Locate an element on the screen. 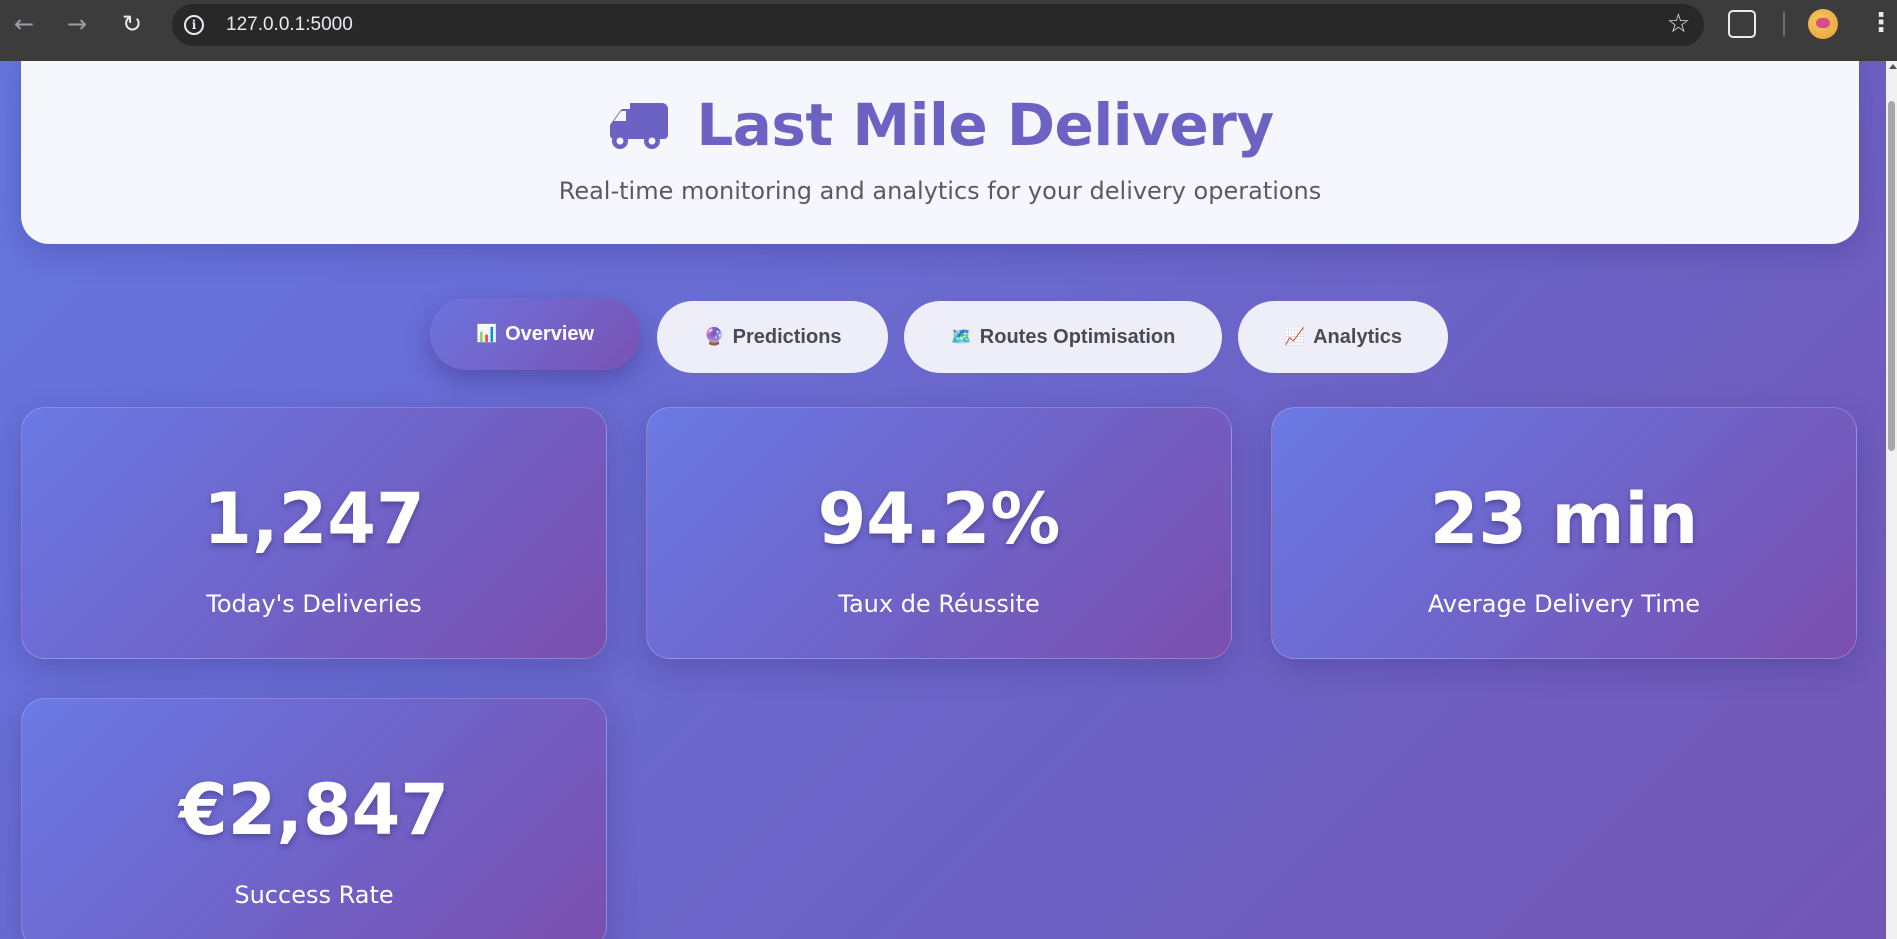  tab-routes-optimisation: 🗺️ Routes Optimisation is located at coordinates (1063, 337).